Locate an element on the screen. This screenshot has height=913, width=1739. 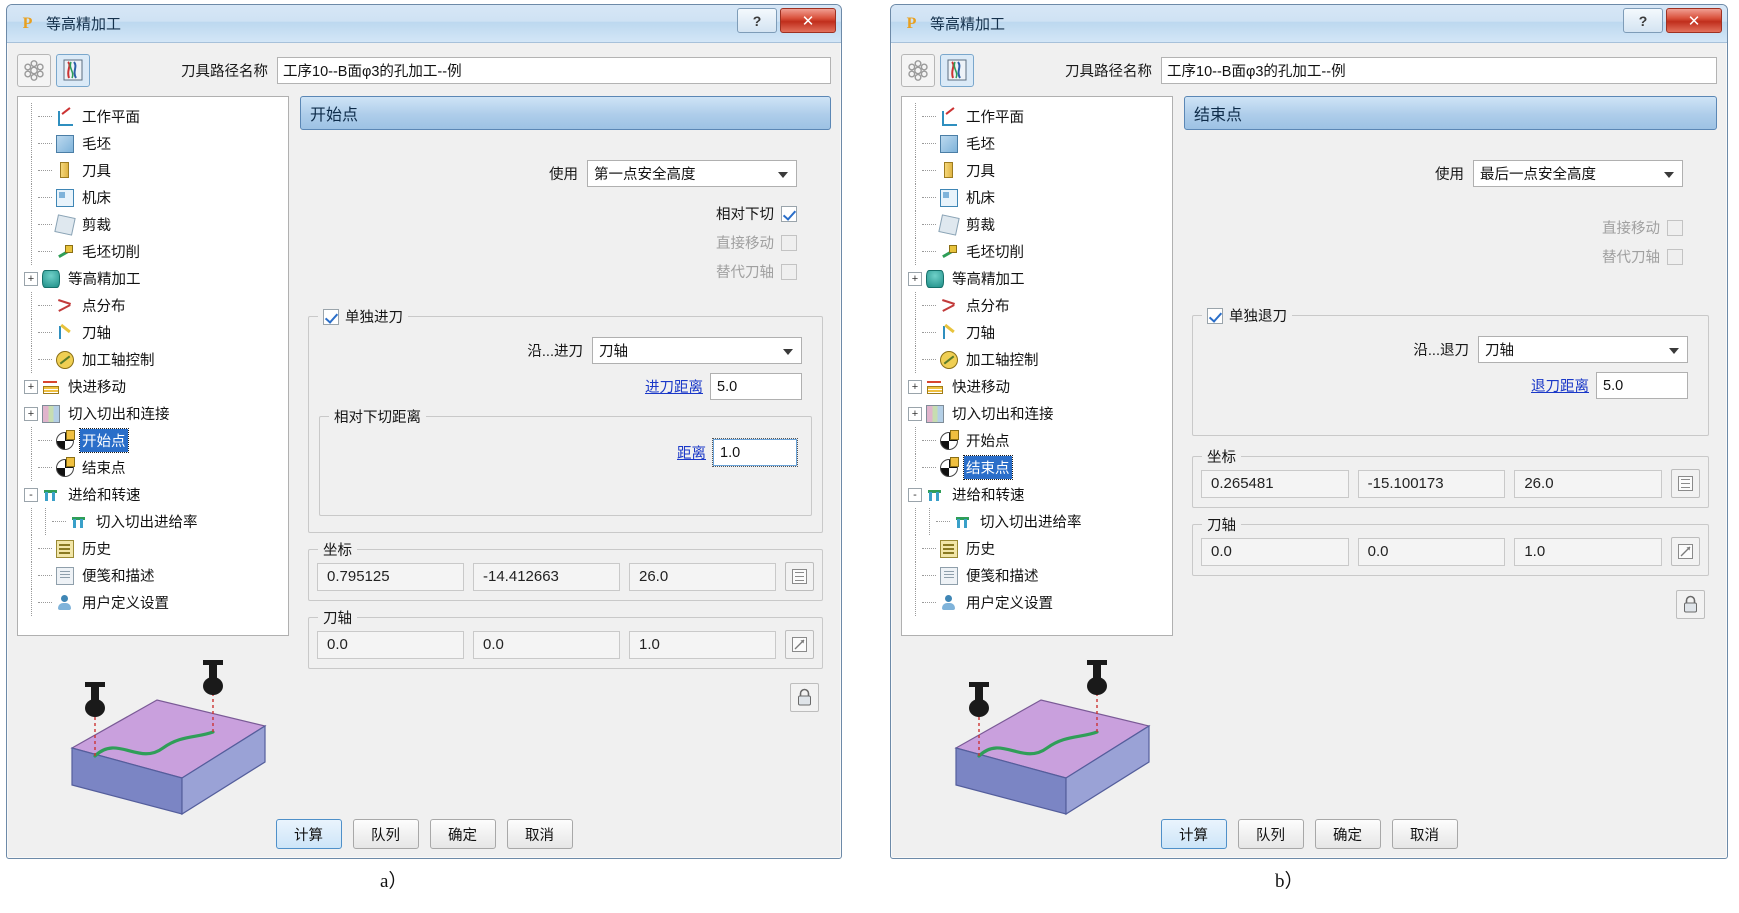
title-bar-a: P 等高精加工 ? ✕ is located at coordinates (424, 24).